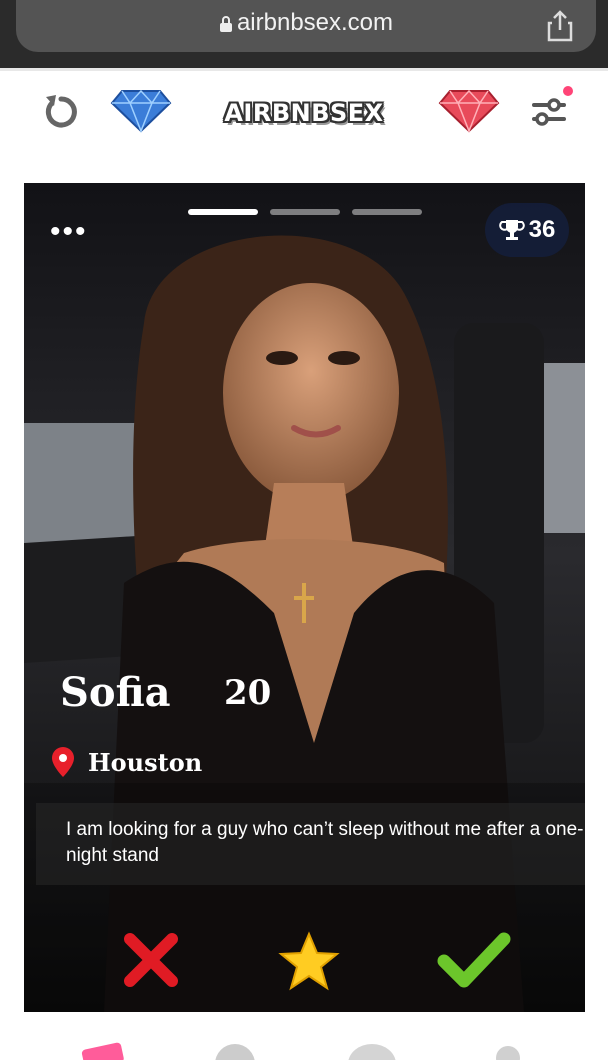 The height and width of the screenshot is (1060, 608). I want to click on trophy-count: 36, so click(542, 229).